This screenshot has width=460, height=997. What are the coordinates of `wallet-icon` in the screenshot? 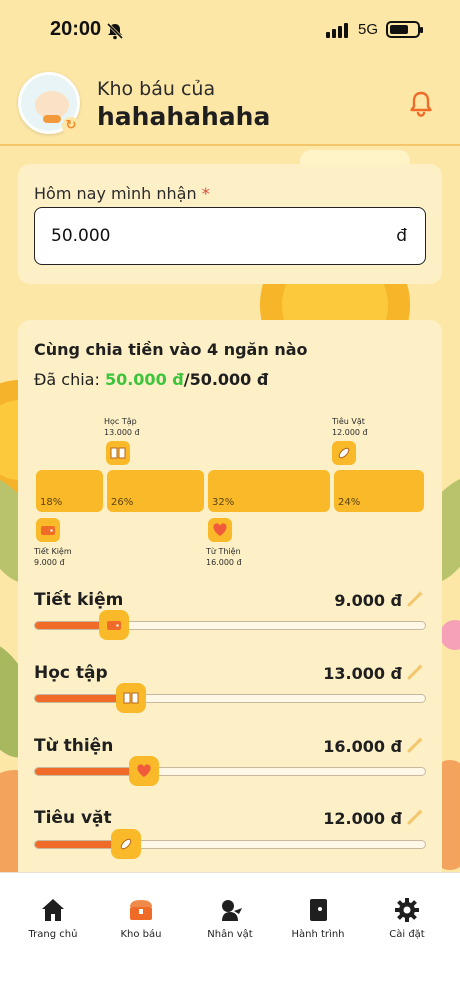 It's located at (48, 530).